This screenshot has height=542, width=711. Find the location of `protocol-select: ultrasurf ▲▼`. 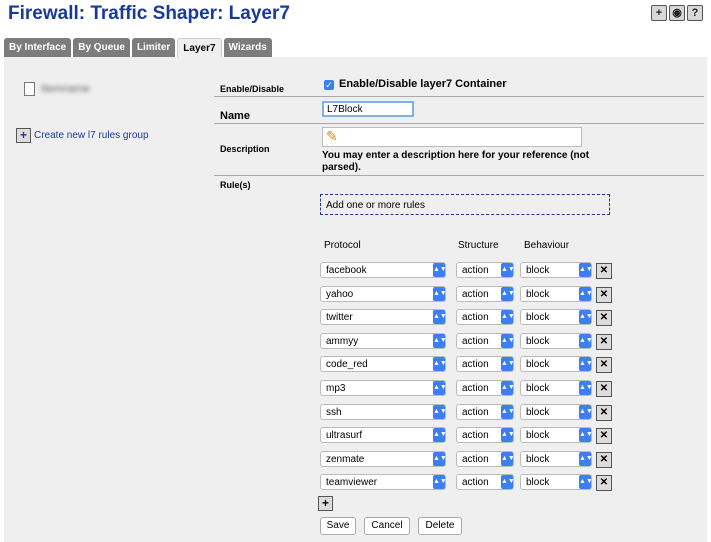

protocol-select: ultrasurf ▲▼ is located at coordinates (383, 435).